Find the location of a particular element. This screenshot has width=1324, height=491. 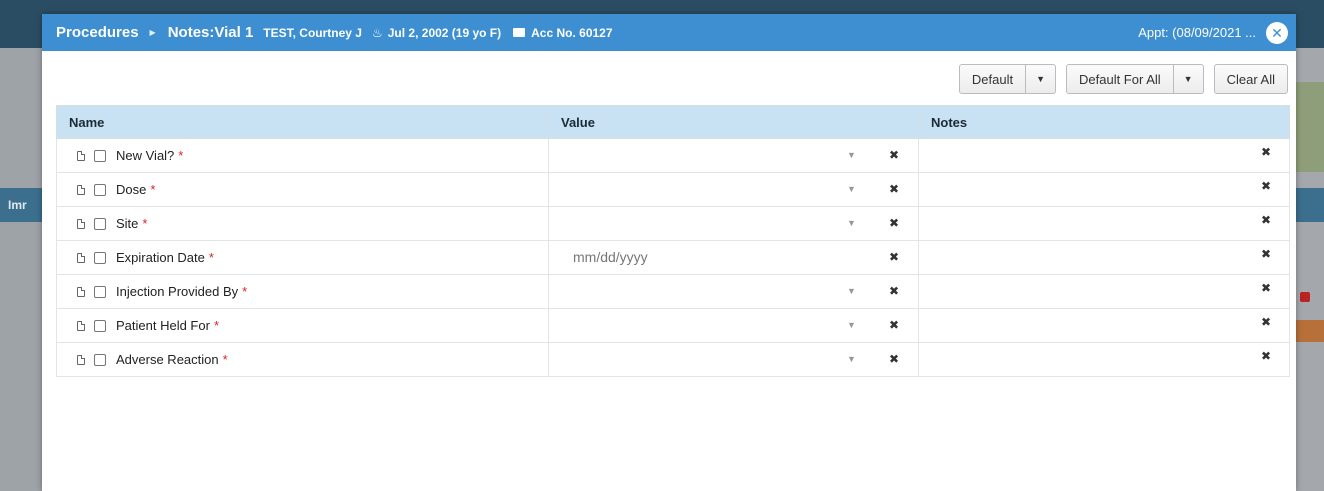

name-cell: Site * is located at coordinates (302, 223).